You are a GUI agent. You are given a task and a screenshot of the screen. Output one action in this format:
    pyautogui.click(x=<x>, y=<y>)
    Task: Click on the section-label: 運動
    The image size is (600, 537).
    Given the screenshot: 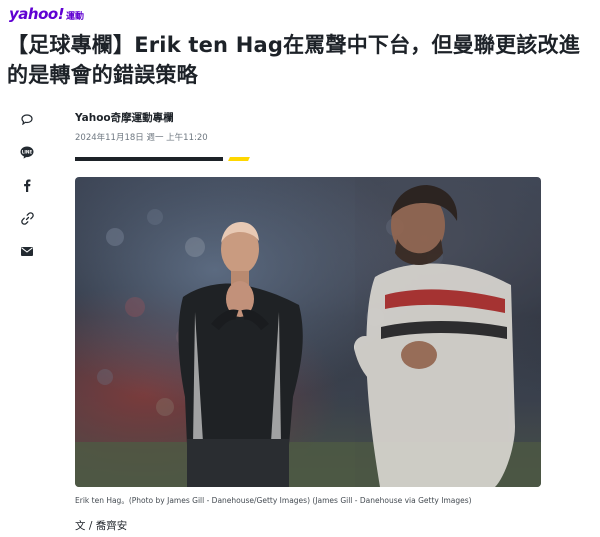 What is the action you would take?
    pyautogui.click(x=75, y=17)
    